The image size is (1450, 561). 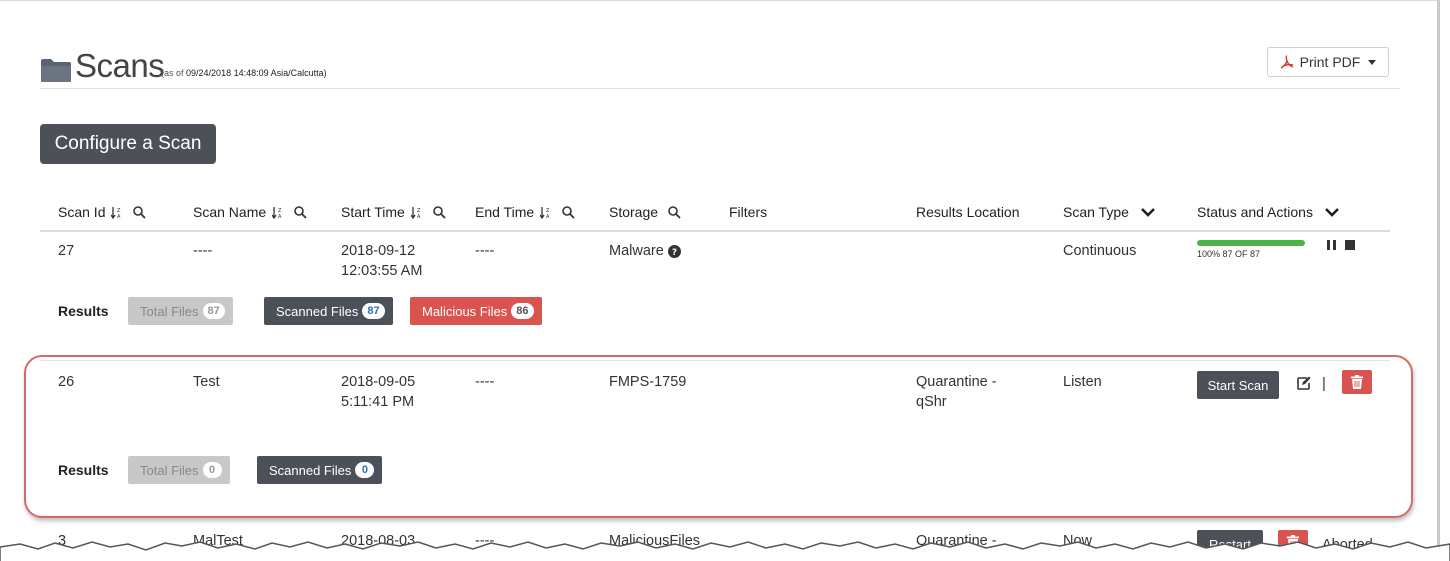 What do you see at coordinates (725, 551) in the screenshot?
I see `torn-edge-decoration` at bounding box center [725, 551].